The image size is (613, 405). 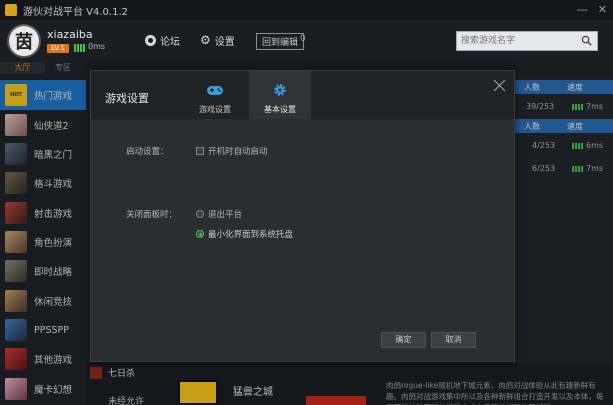 I want to click on ping-value: 0ms, so click(x=97, y=46).